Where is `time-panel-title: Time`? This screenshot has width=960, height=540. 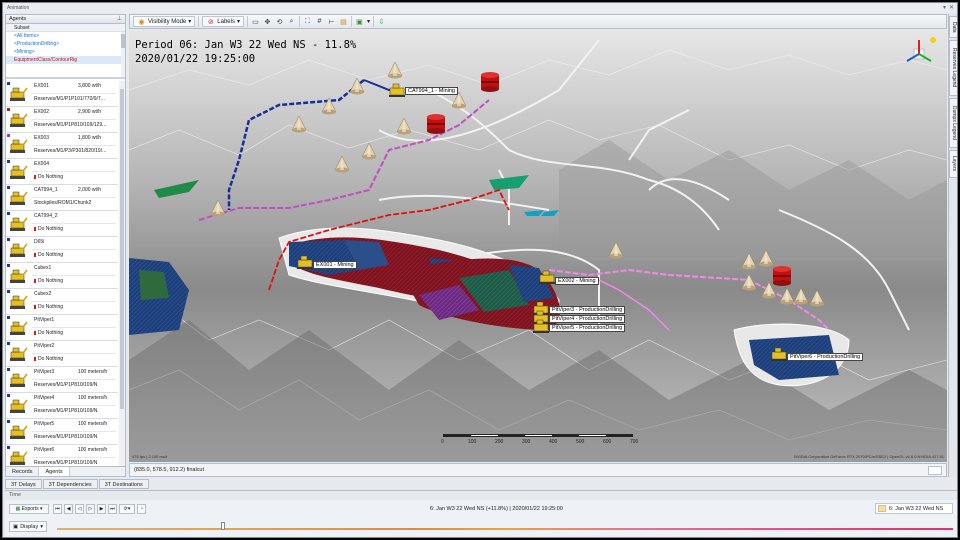
time-panel-title: Time is located at coordinates (481, 495).